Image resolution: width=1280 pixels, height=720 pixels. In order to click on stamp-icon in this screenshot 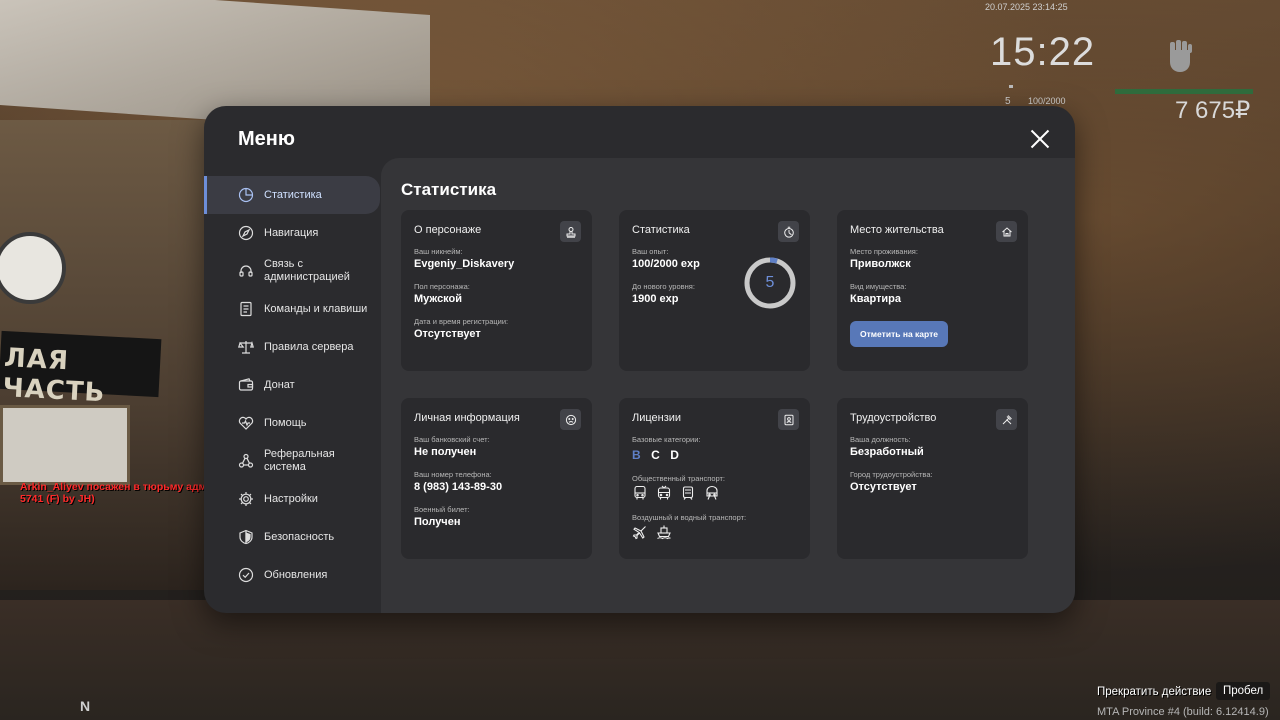, I will do `click(570, 231)`.